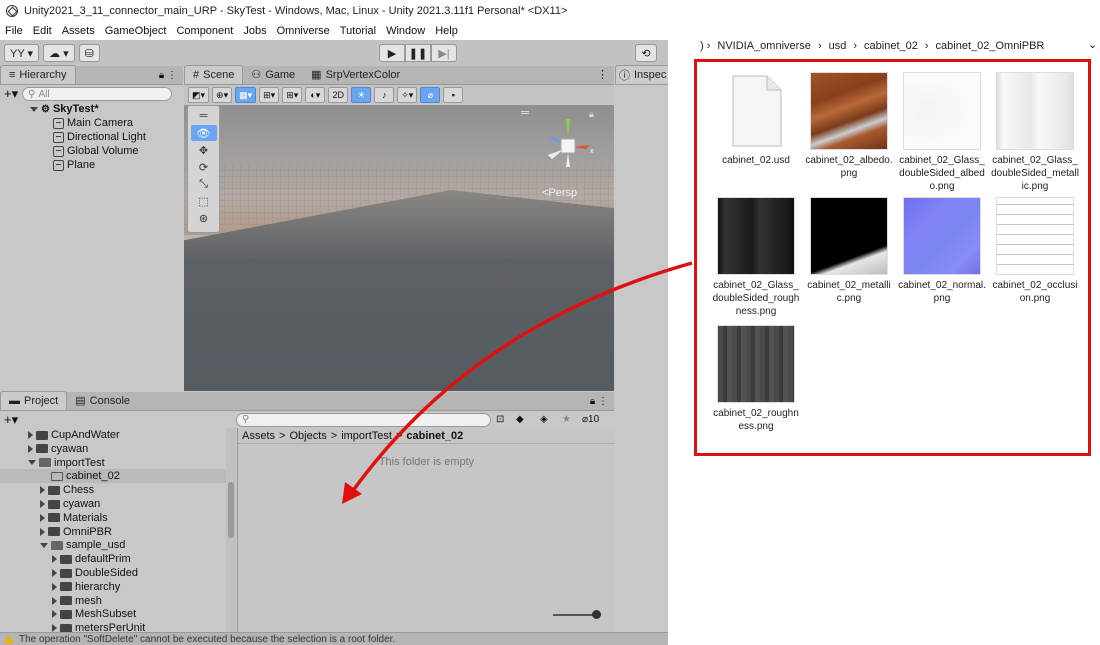 Image resolution: width=1100 pixels, height=645 pixels. What do you see at coordinates (596, 614) in the screenshot?
I see `icon-size-slider-knob` at bounding box center [596, 614].